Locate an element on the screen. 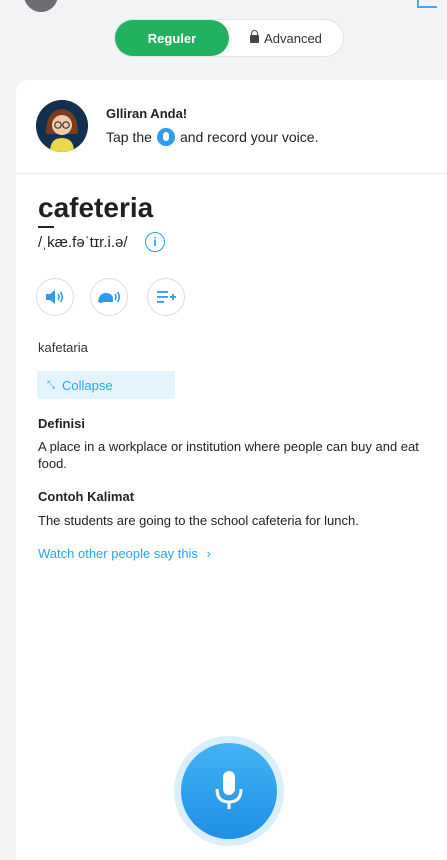 This screenshot has width=447, height=860. add-to-list-button is located at coordinates (166, 297).